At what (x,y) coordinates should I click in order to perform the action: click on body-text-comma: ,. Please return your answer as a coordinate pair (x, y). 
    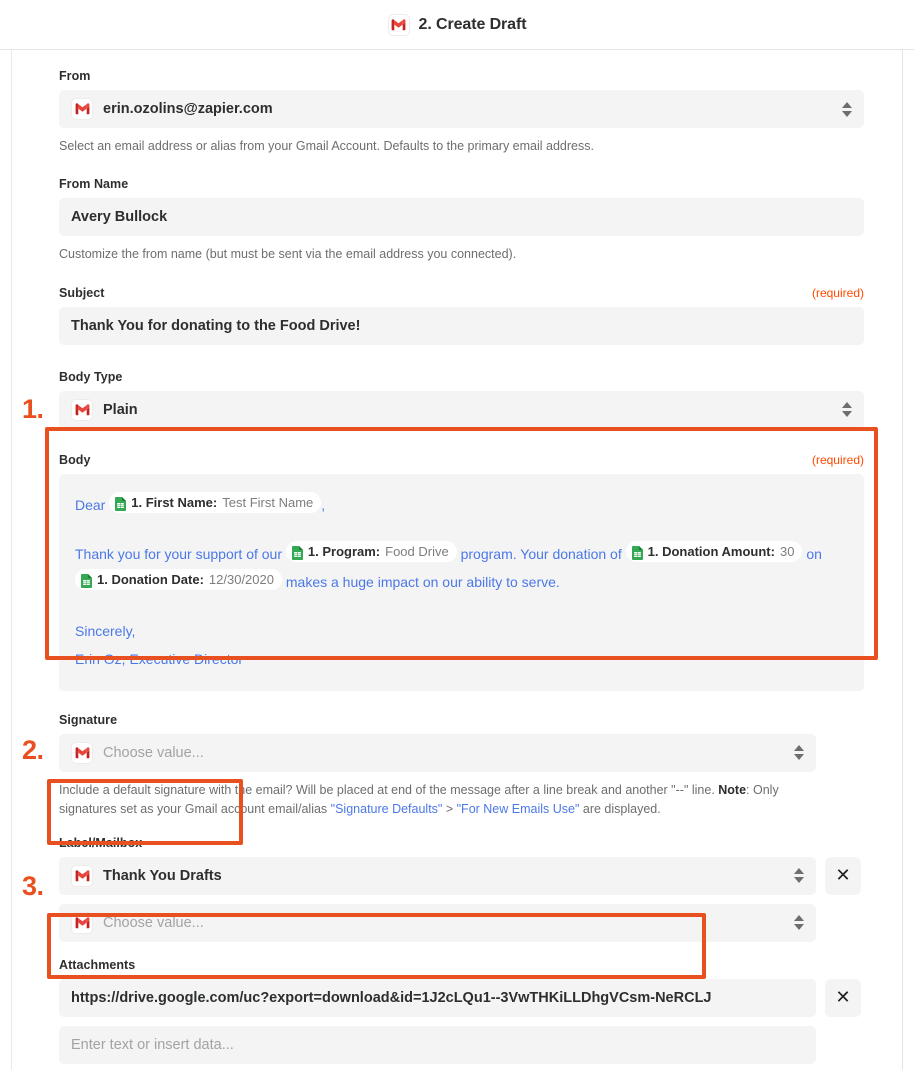
    Looking at the image, I should click on (323, 504).